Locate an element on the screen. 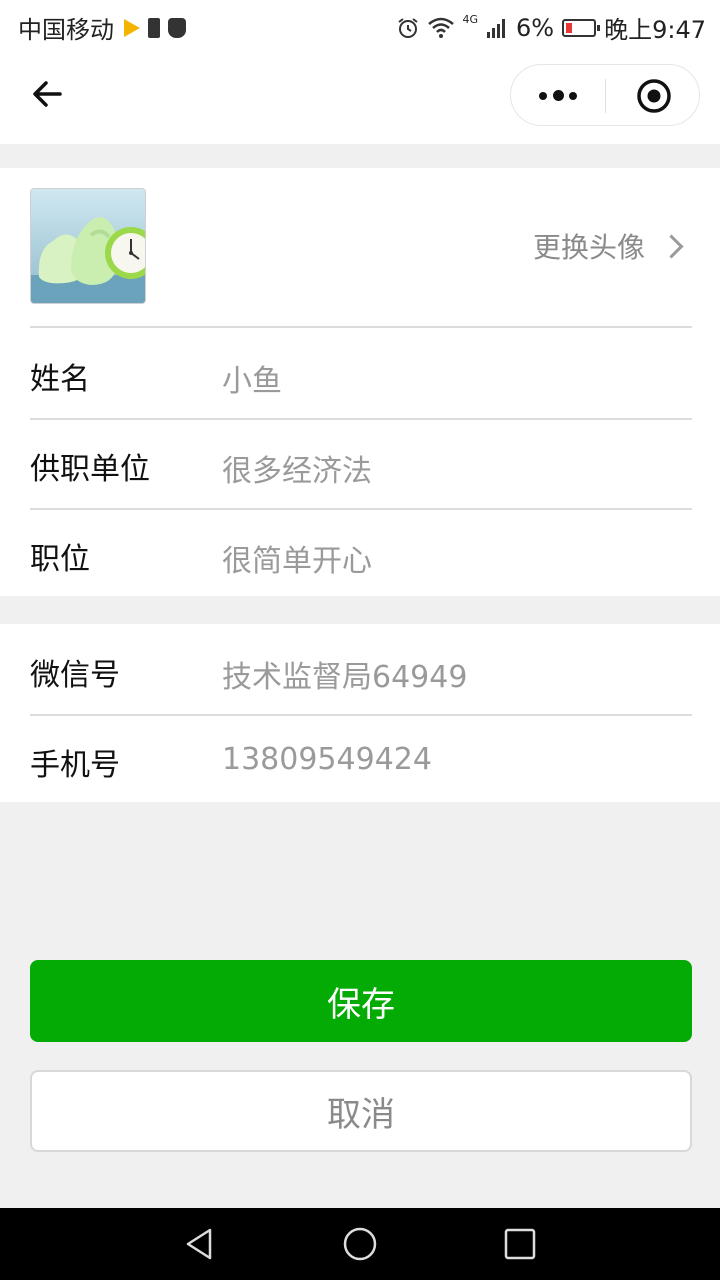 The image size is (720, 1280). more-dots-icon is located at coordinates (558, 96).